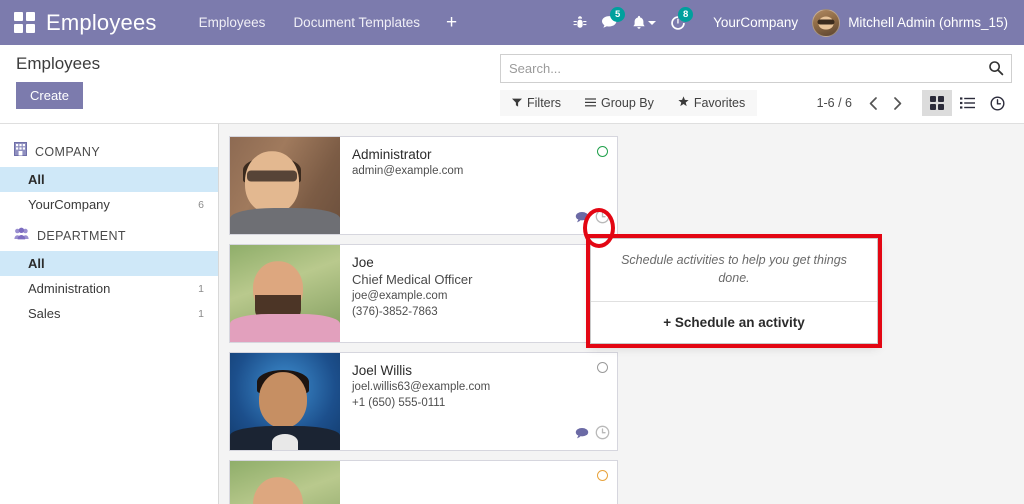 The height and width of the screenshot is (504, 1024). I want to click on search-bar, so click(756, 68).